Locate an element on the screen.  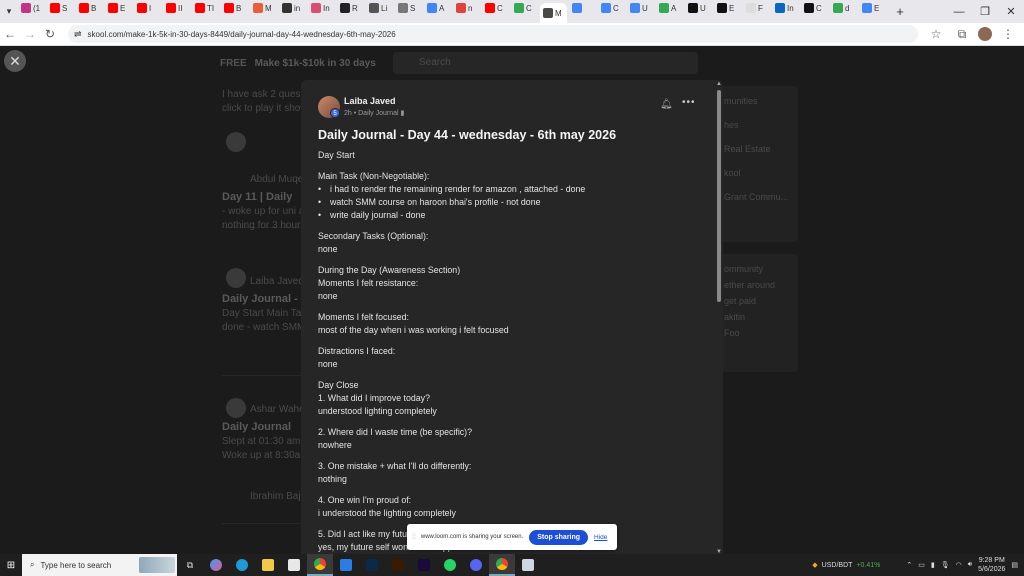
browser-tab: Li is located at coordinates (379, 8).